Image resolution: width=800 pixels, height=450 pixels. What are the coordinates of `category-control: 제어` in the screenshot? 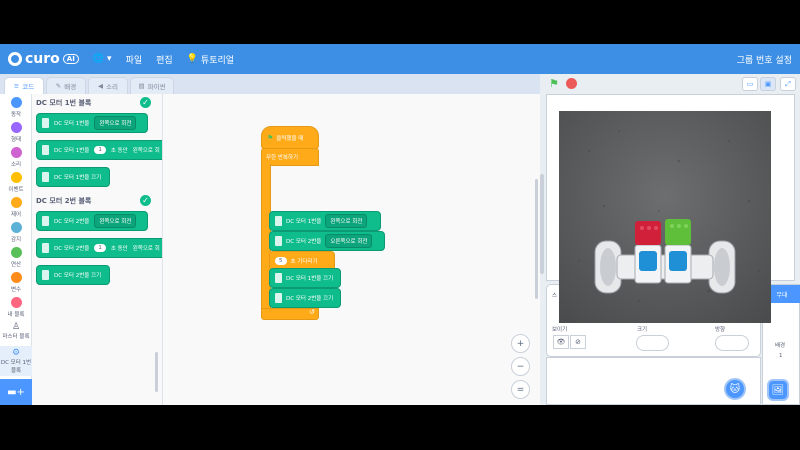 It's located at (16, 207).